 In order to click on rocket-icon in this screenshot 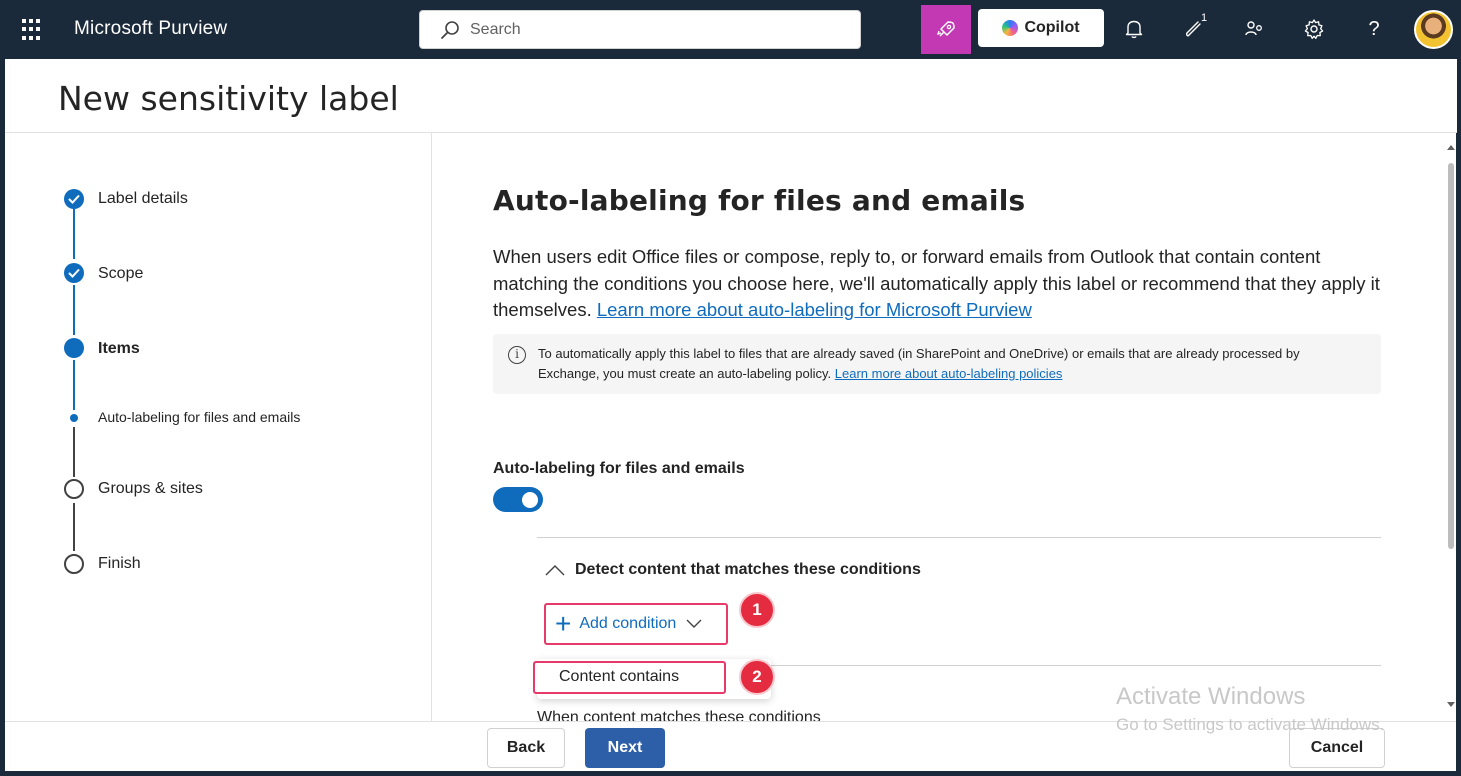, I will do `click(945, 28)`.